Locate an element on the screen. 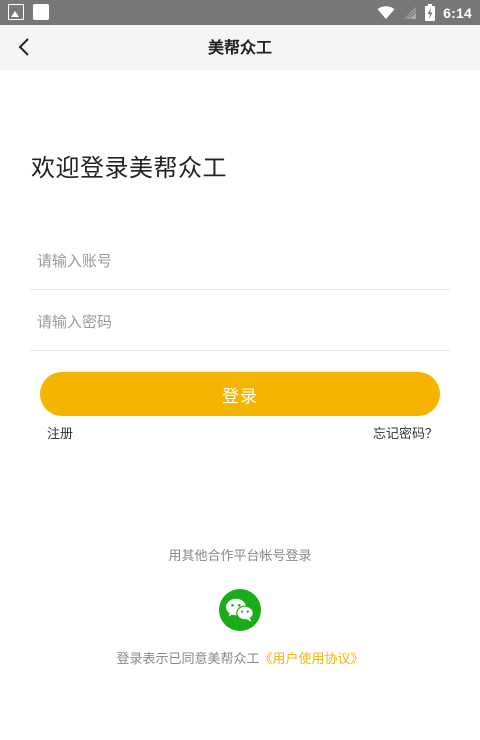 The width and height of the screenshot is (480, 740). nav-bar: 美帮众工 is located at coordinates (240, 47).